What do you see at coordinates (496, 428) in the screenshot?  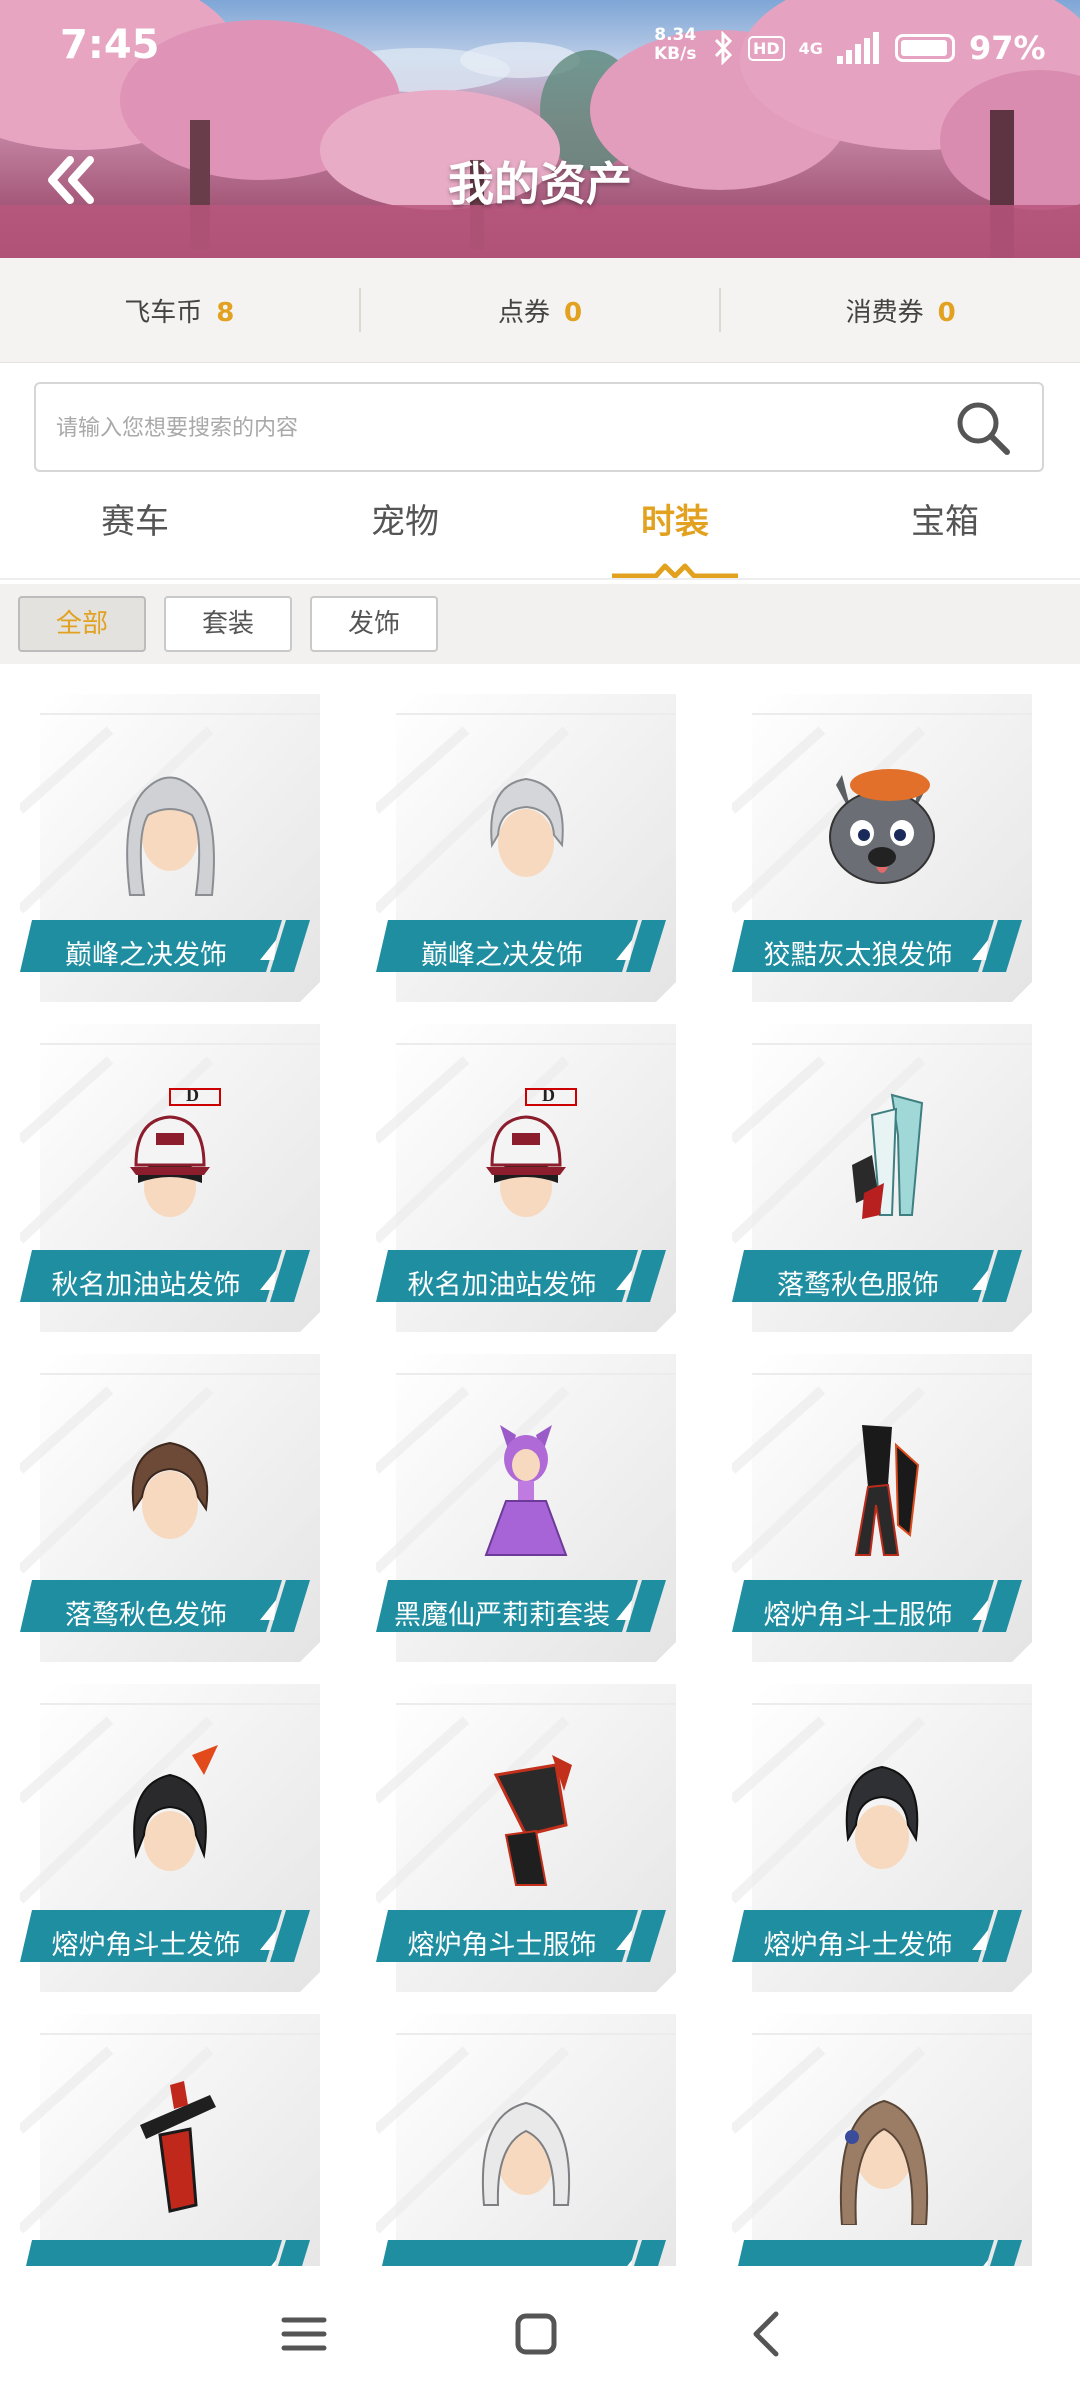 I see `search-input` at bounding box center [496, 428].